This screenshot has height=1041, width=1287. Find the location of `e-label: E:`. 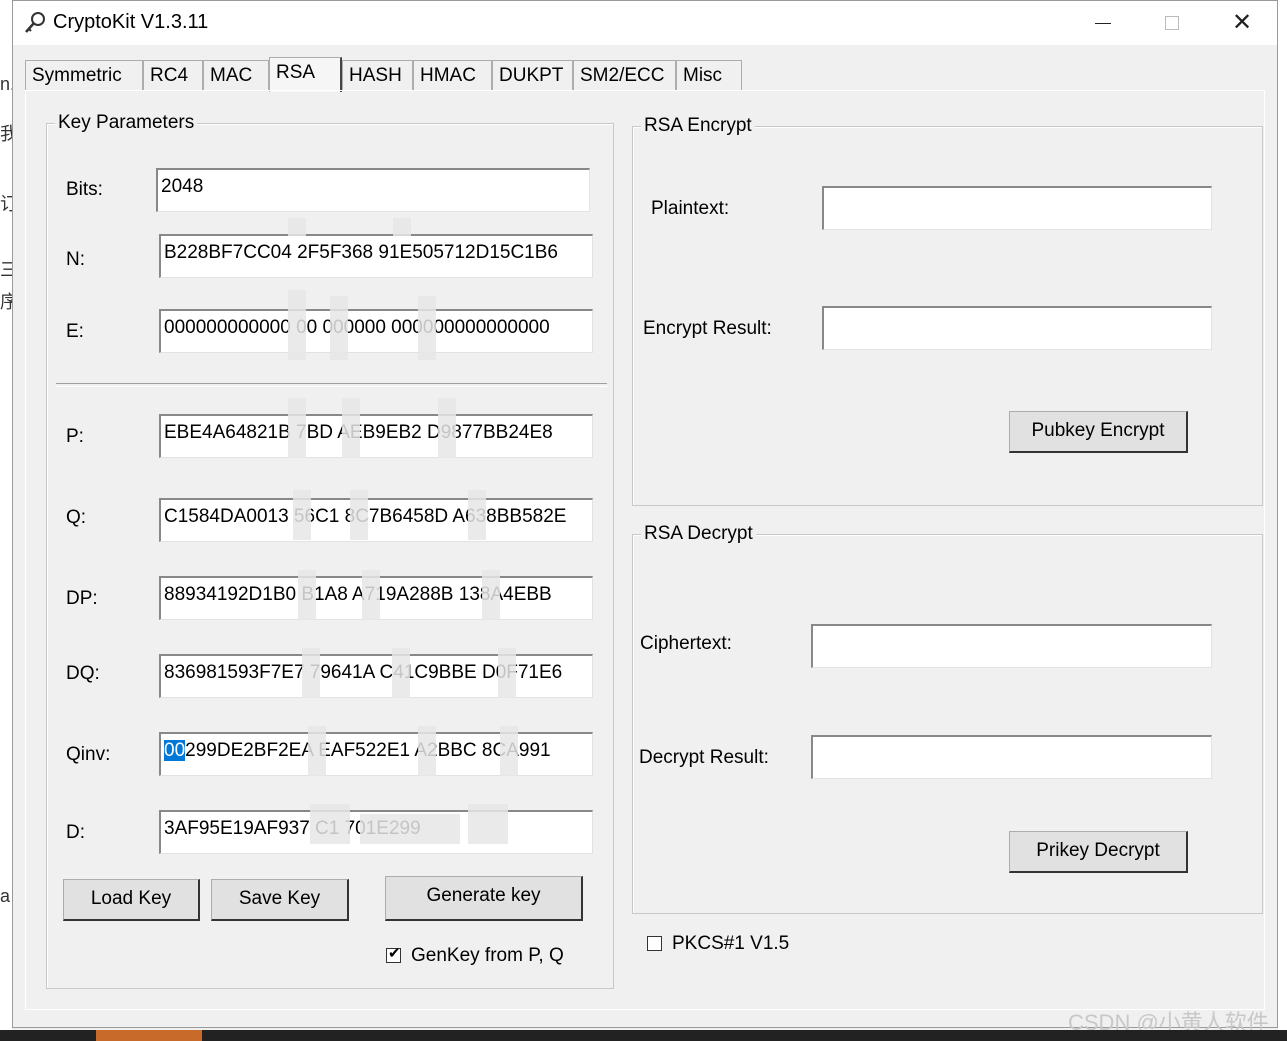

e-label: E: is located at coordinates (75, 331).